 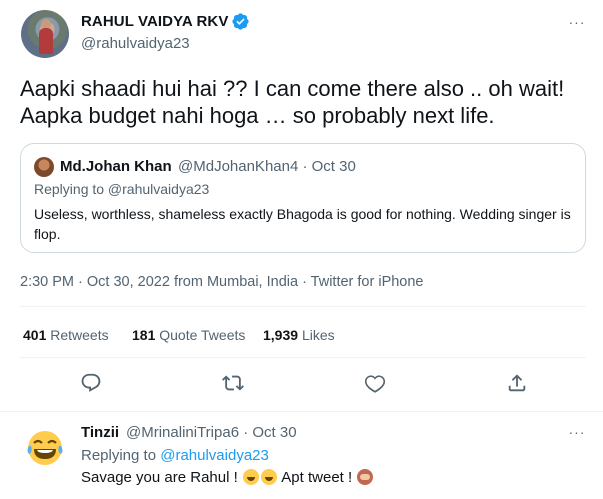 I want to click on reply-replying-to: Replying to @rahulvaidya23, so click(x=175, y=455).